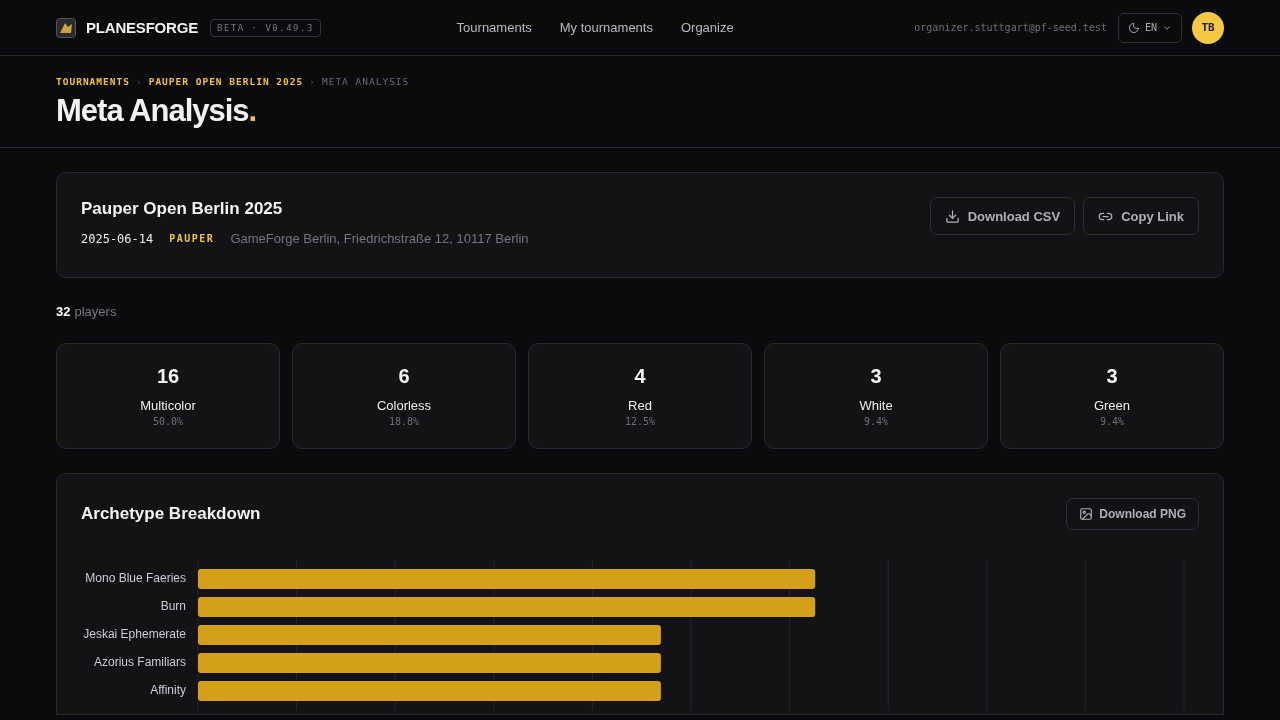  Describe the element at coordinates (1208, 27) in the screenshot. I see `user-avatar: TB` at that location.